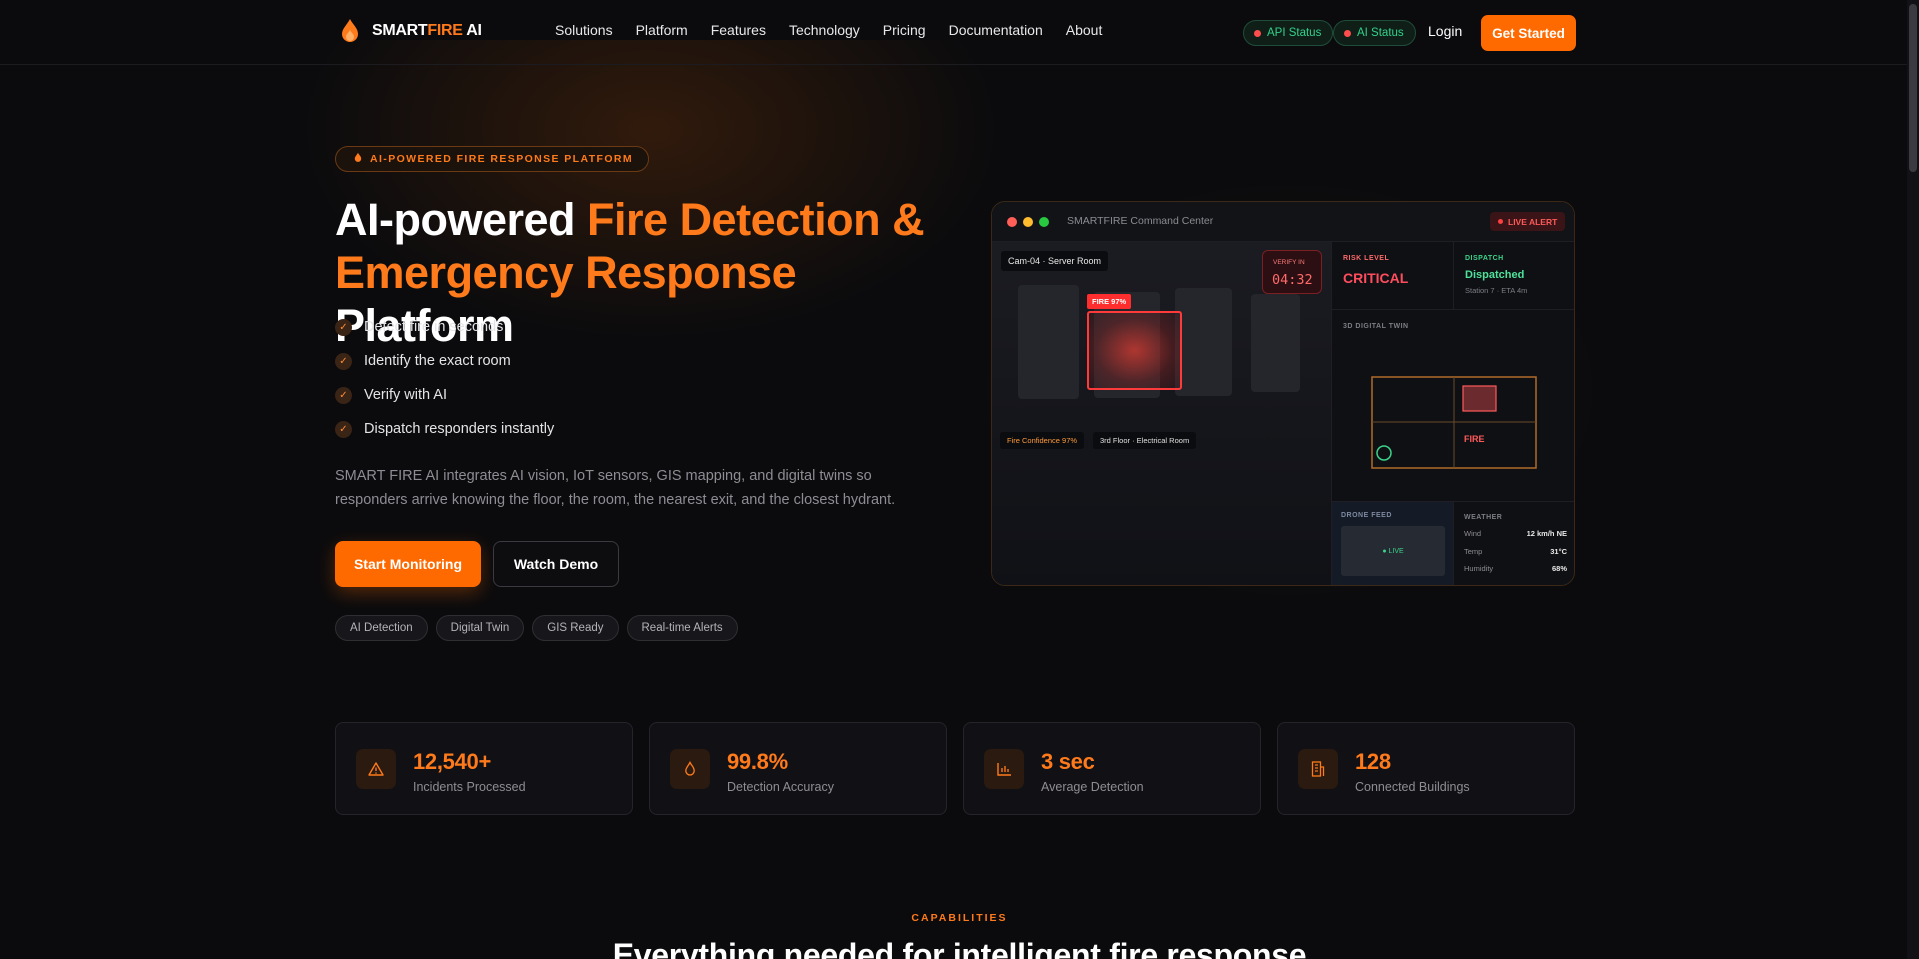  Describe the element at coordinates (738, 30) in the screenshot. I see `nav-features: Features` at that location.